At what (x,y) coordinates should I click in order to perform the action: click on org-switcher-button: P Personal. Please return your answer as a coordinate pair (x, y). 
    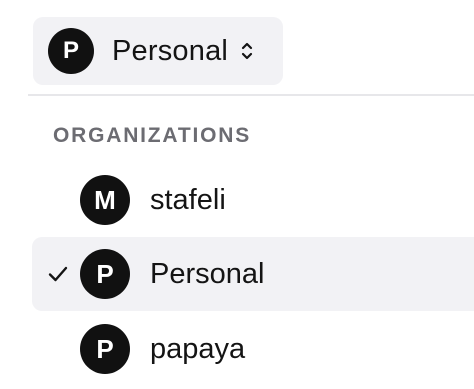
    Looking at the image, I should click on (158, 51).